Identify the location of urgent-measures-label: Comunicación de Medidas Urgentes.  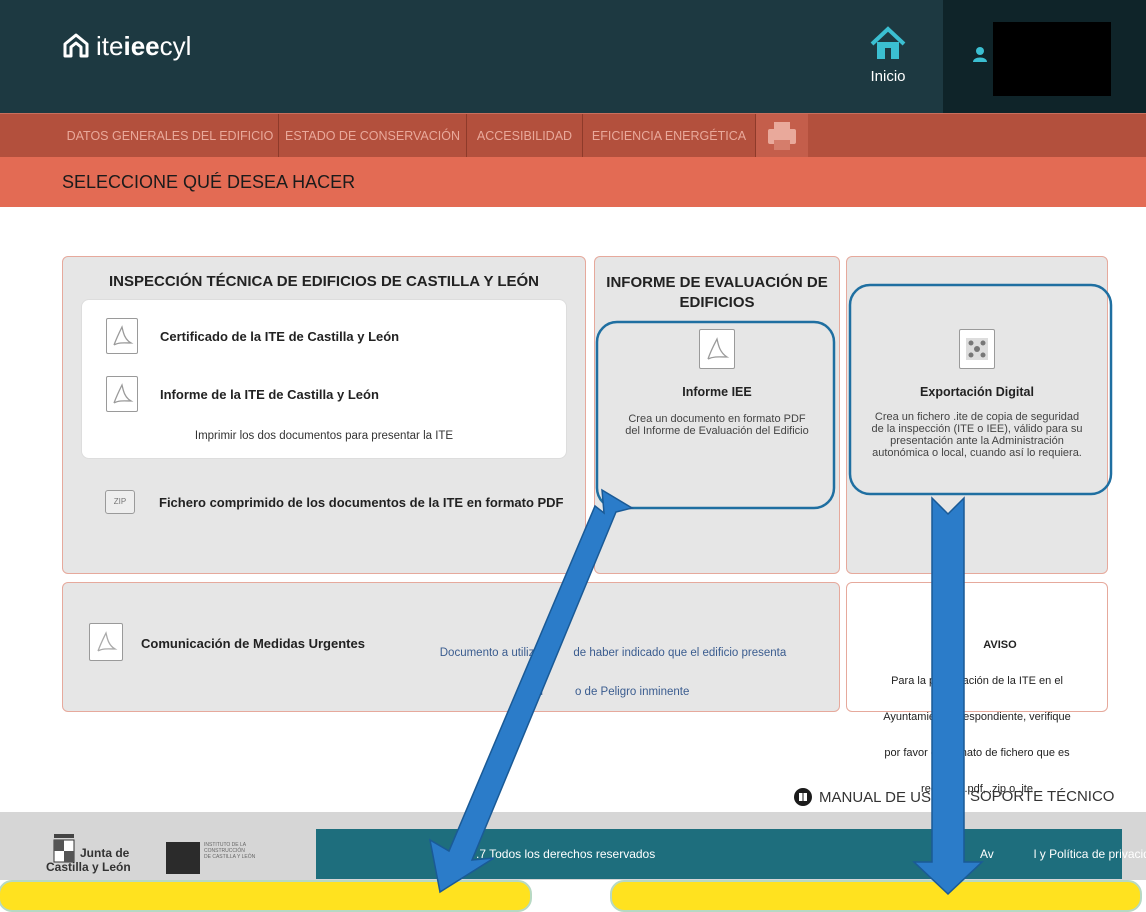
(253, 643).